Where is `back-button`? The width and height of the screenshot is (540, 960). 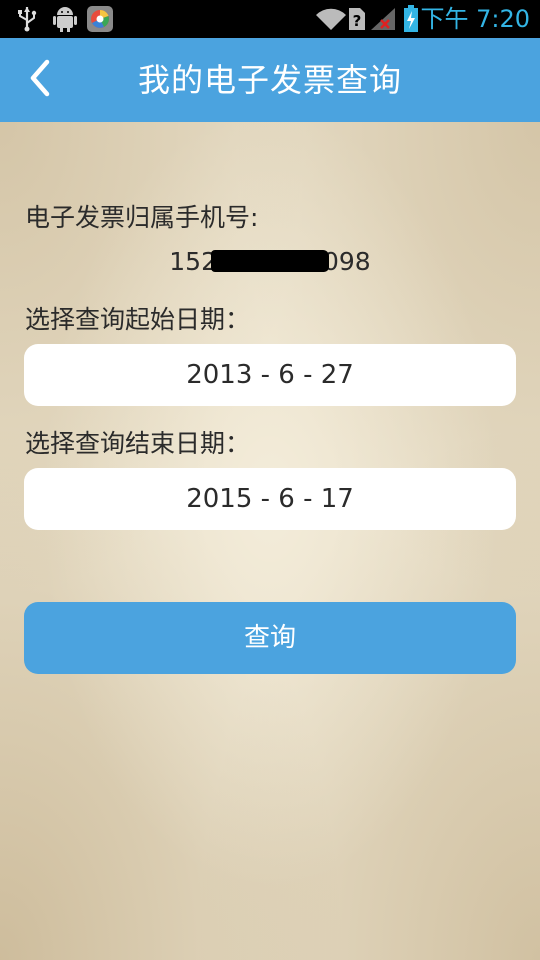
back-button is located at coordinates (40, 80).